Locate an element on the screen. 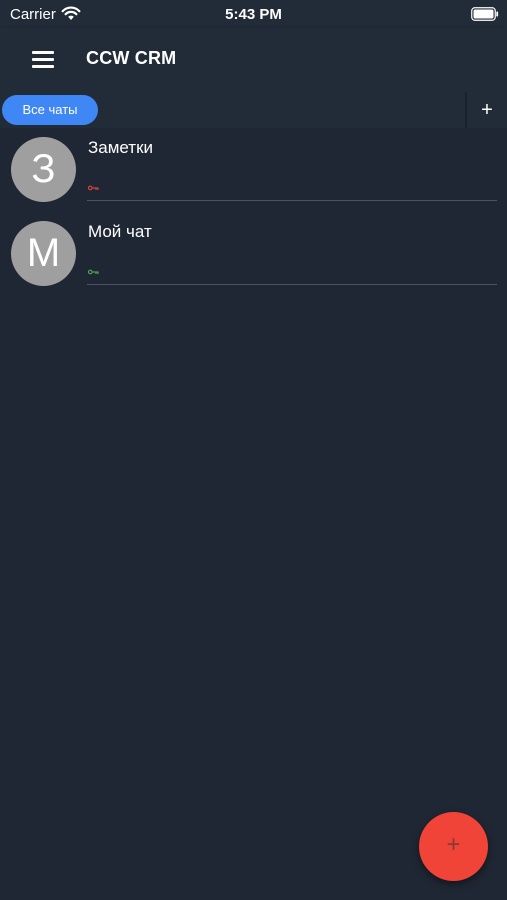 The image size is (507, 900). menu-icon is located at coordinates (43, 60).